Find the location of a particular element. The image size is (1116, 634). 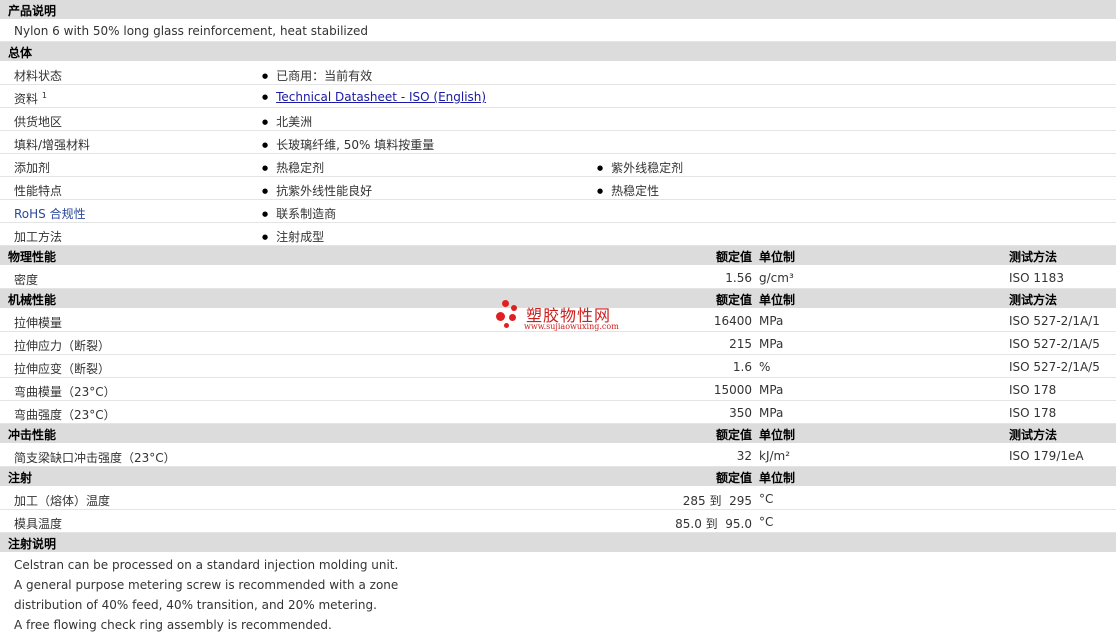

row-value: 1.6 is located at coordinates (742, 367).